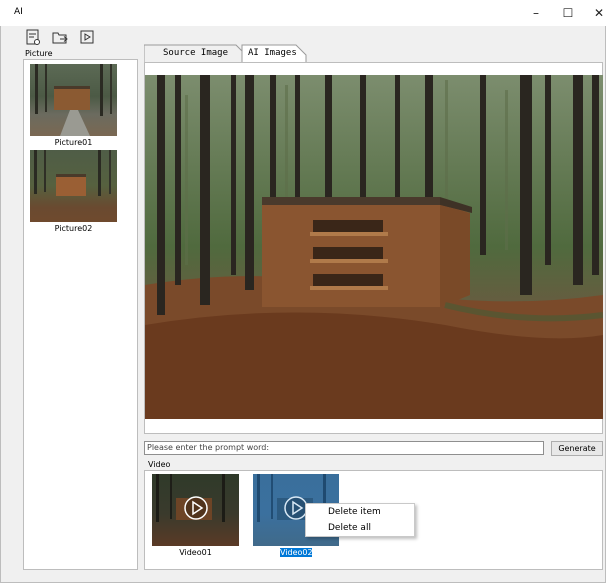 This screenshot has width=606, height=583. I want to click on delete-item-menu-item: Delete item, so click(360, 512).